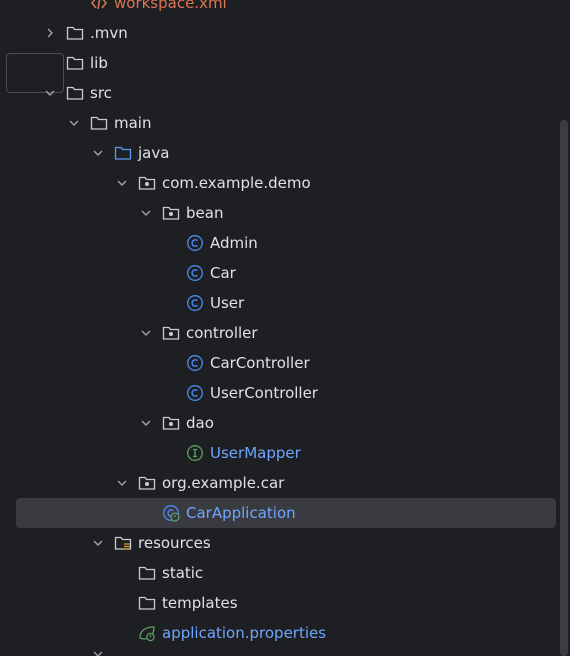 The image size is (570, 656). I want to click on tree-item-workspace-xml: workspace.xml, so click(279, 9).